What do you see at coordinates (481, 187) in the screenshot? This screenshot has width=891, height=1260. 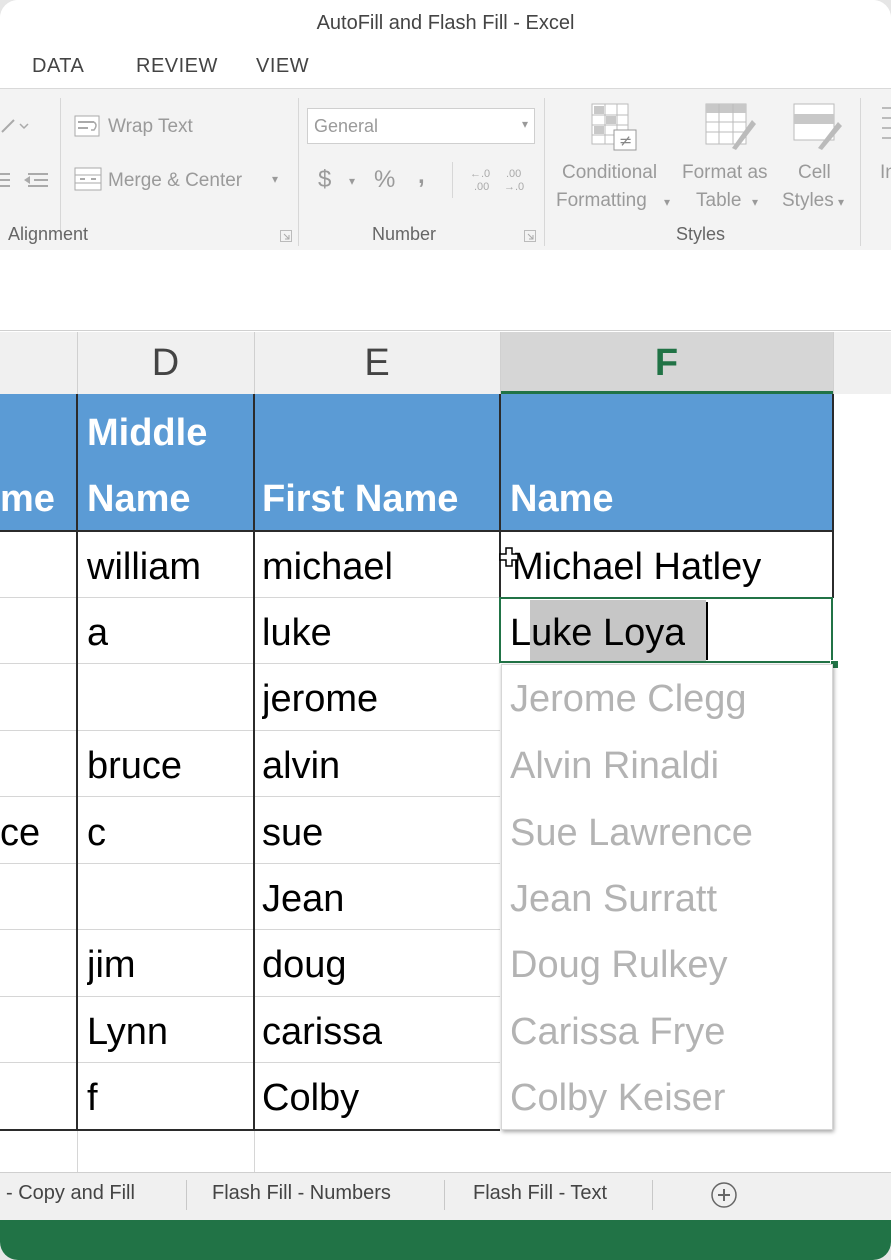 I see `svg-text: .00` at bounding box center [481, 187].